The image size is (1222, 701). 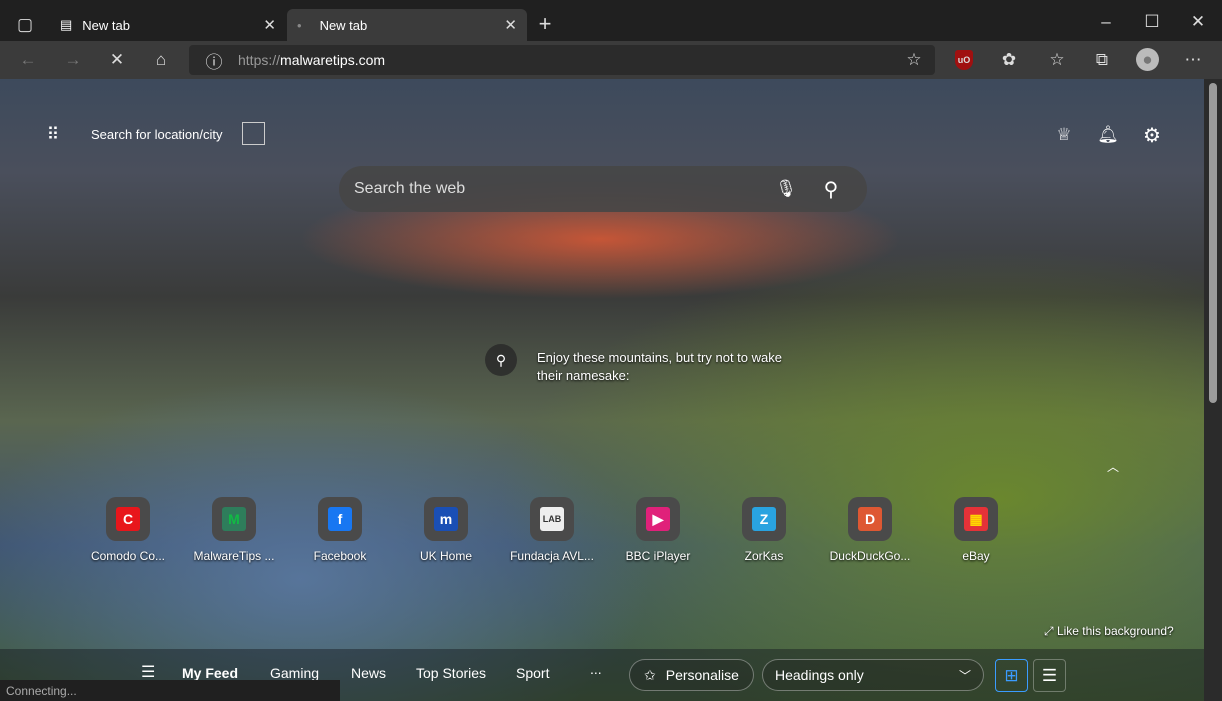 I want to click on profile-avatar: ●, so click(x=1147, y=59).